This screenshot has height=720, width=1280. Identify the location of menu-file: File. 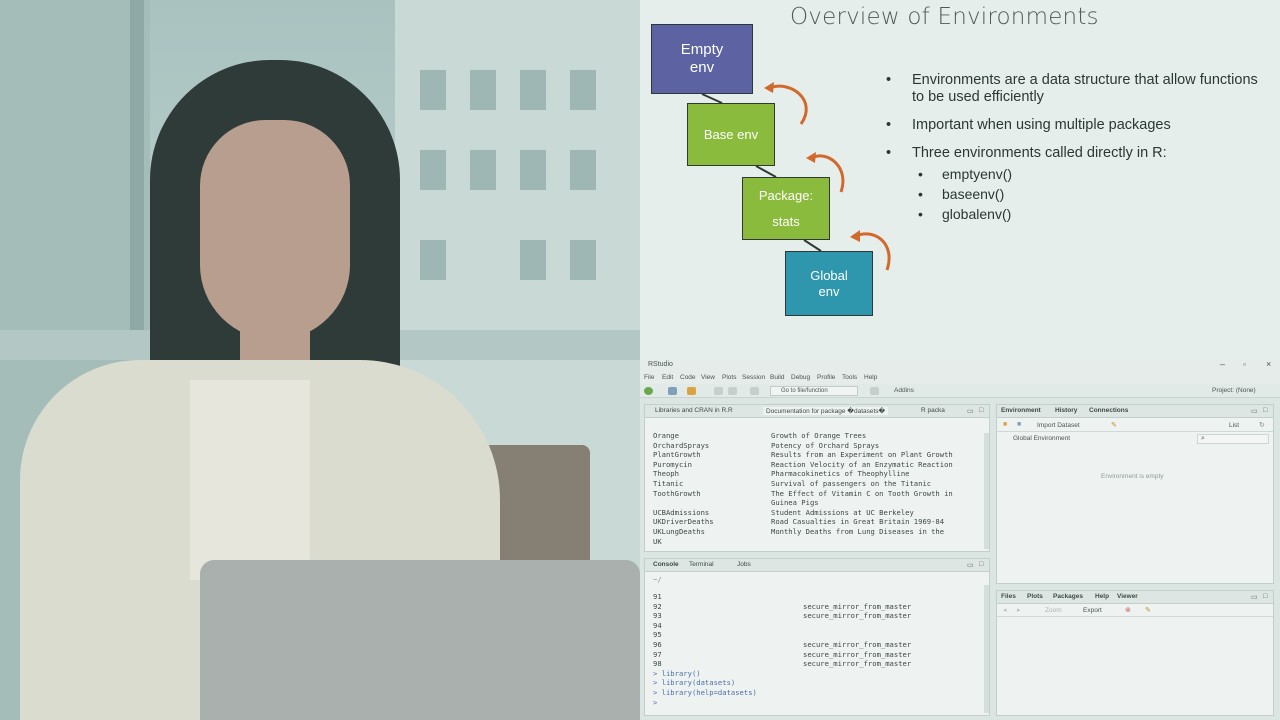
(649, 377).